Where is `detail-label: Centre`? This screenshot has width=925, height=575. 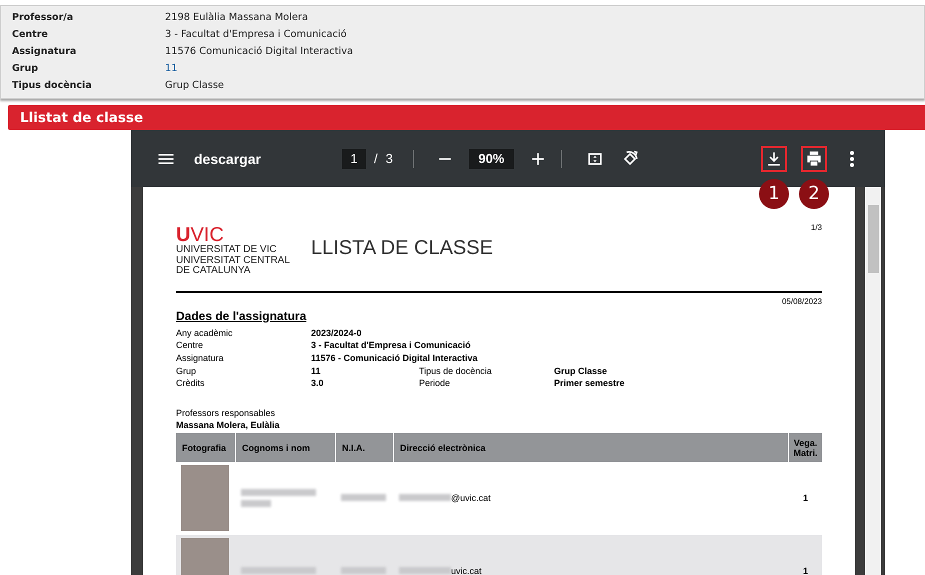 detail-label: Centre is located at coordinates (190, 345).